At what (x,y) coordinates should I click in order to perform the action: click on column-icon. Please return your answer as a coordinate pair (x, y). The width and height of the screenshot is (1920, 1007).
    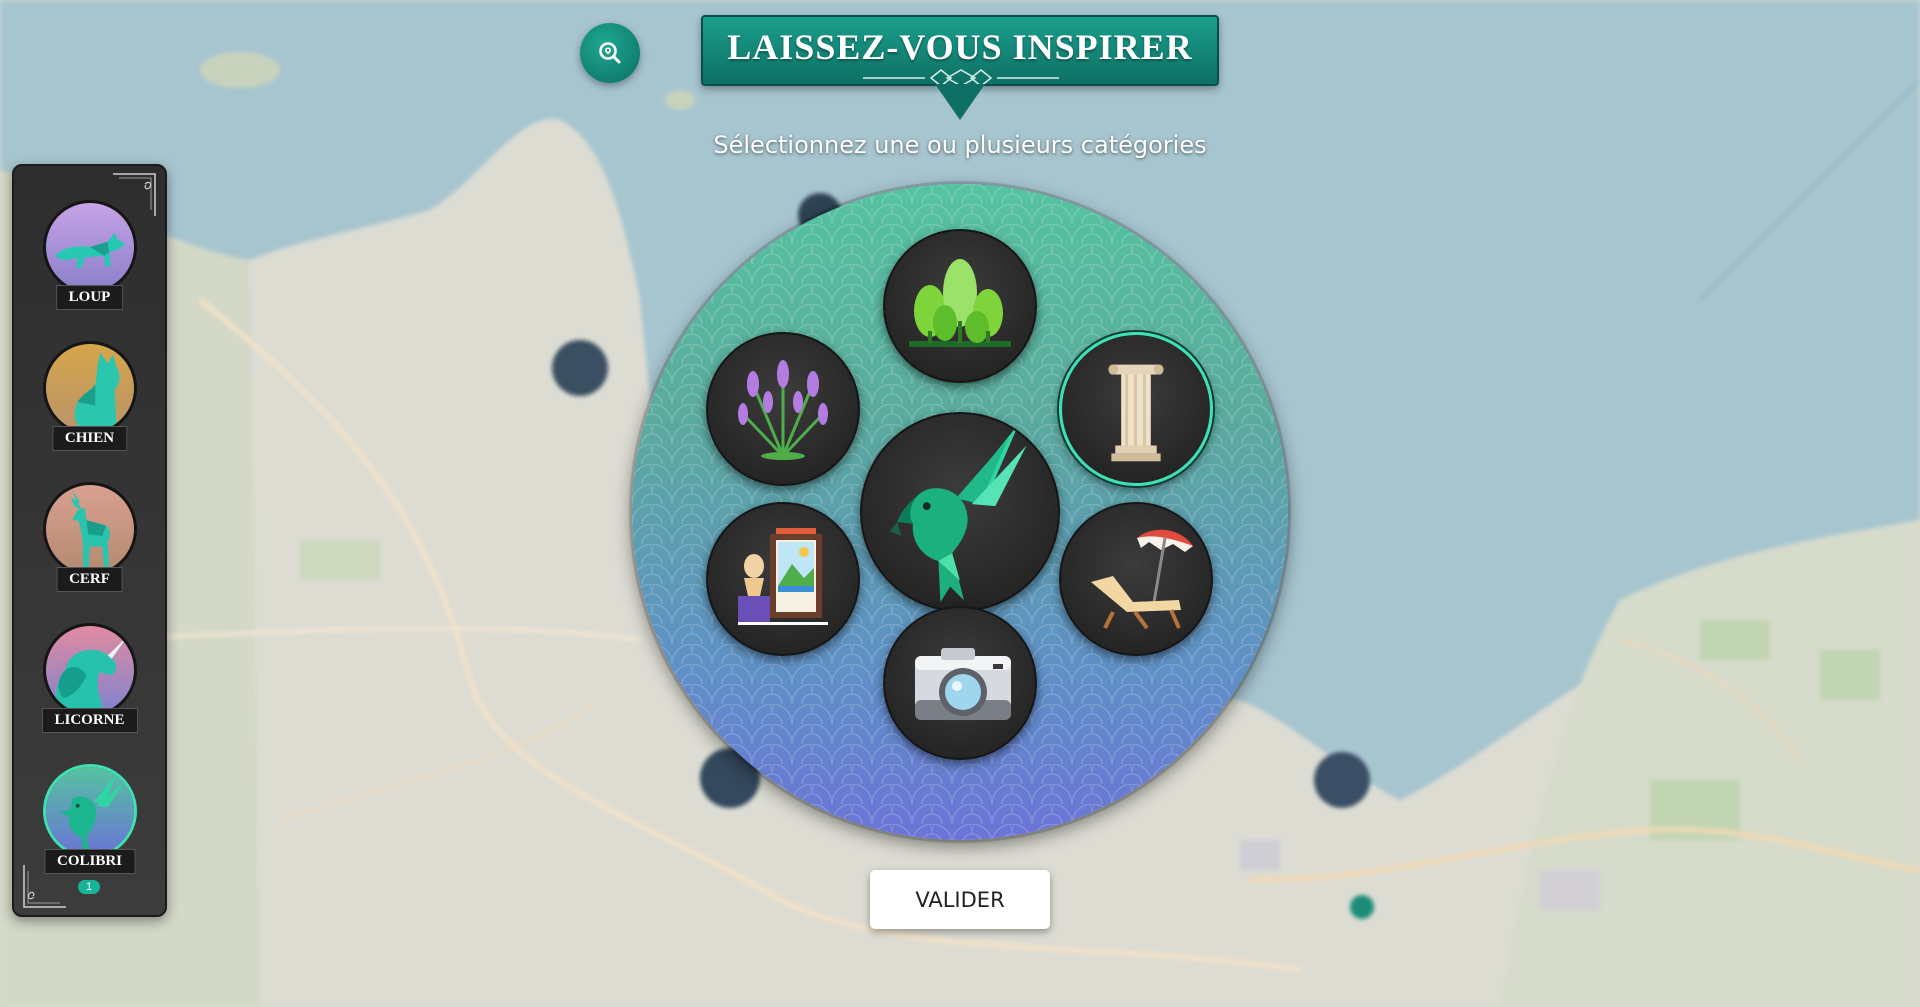
    Looking at the image, I should click on (1136, 413).